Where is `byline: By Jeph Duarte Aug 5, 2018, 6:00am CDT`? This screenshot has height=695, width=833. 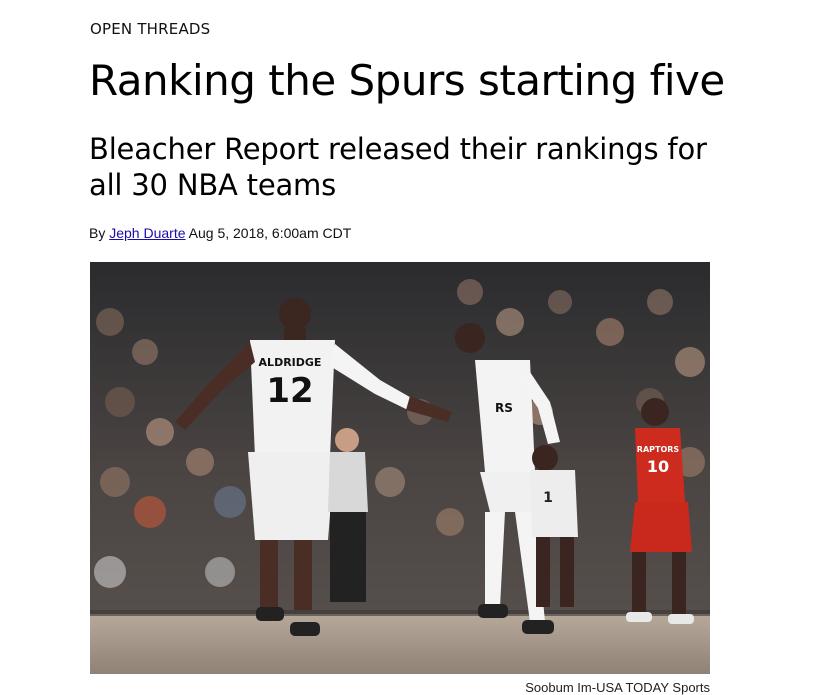
byline: By Jeph Duarte Aug 5, 2018, 6:00am CDT is located at coordinates (220, 233).